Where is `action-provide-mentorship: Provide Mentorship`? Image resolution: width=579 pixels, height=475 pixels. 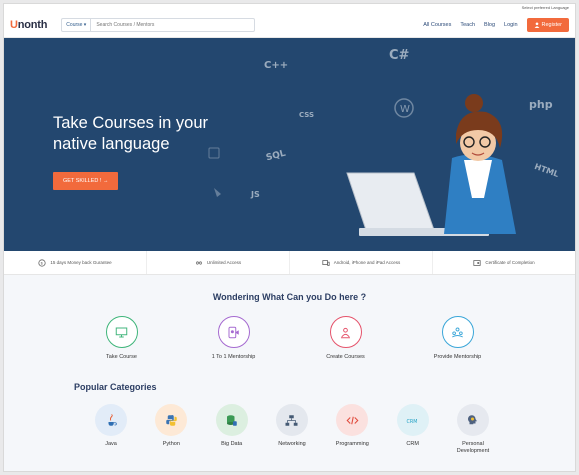
action-provide-mentorship: Provide Mentorship is located at coordinates (458, 338).